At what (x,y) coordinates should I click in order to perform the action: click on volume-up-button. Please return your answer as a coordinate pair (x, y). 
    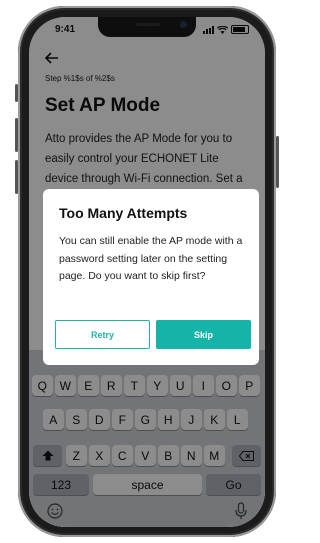
    Looking at the image, I should click on (16, 135).